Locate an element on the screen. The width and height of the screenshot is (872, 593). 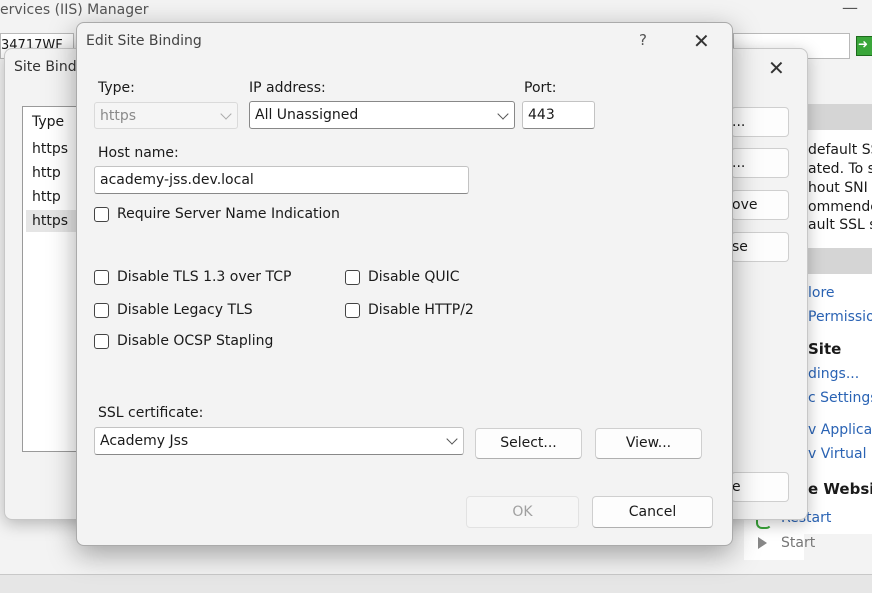
disable-http2-checkbox is located at coordinates (352, 310).